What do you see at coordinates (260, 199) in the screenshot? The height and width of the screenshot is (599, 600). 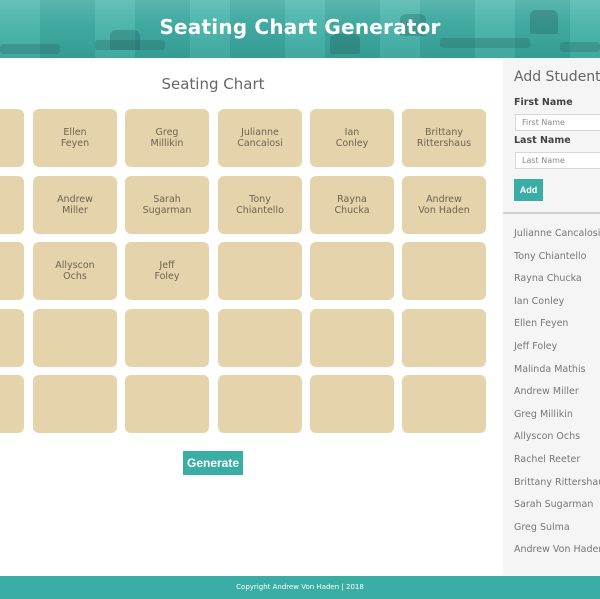 I see `seat-first-name: Tony` at bounding box center [260, 199].